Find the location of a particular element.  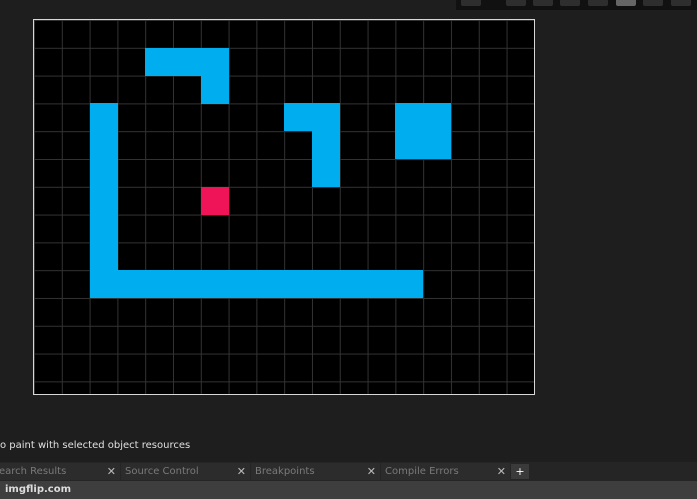

room-editor-toolbar is located at coordinates (576, 5).